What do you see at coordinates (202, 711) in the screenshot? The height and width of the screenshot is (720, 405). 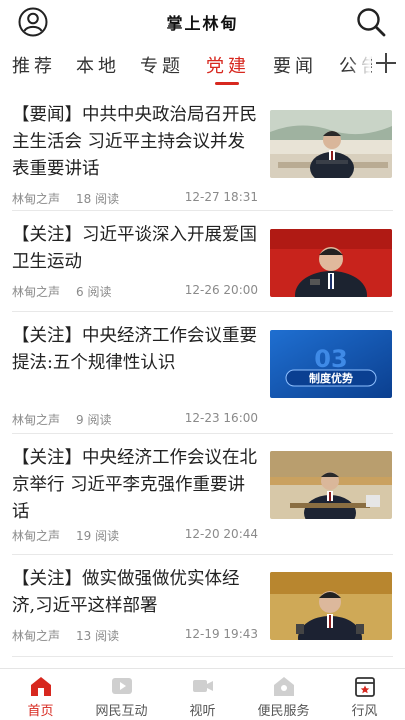 I see `nav-label: 视听` at bounding box center [202, 711].